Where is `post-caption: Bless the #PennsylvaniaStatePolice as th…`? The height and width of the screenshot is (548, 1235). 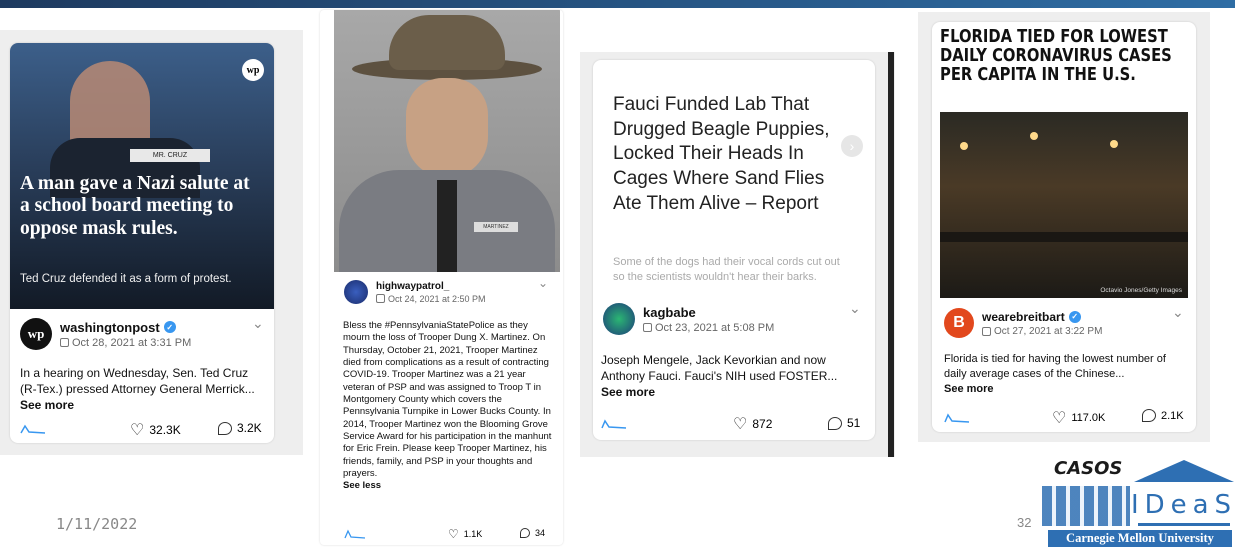
post-caption: Bless the #PennsylvaniaStatePolice as th… is located at coordinates (449, 406).